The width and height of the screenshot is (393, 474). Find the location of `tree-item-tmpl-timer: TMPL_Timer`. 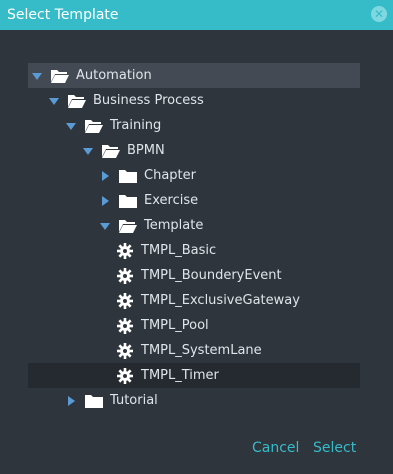

tree-item-tmpl-timer: TMPL_Timer is located at coordinates (194, 375).